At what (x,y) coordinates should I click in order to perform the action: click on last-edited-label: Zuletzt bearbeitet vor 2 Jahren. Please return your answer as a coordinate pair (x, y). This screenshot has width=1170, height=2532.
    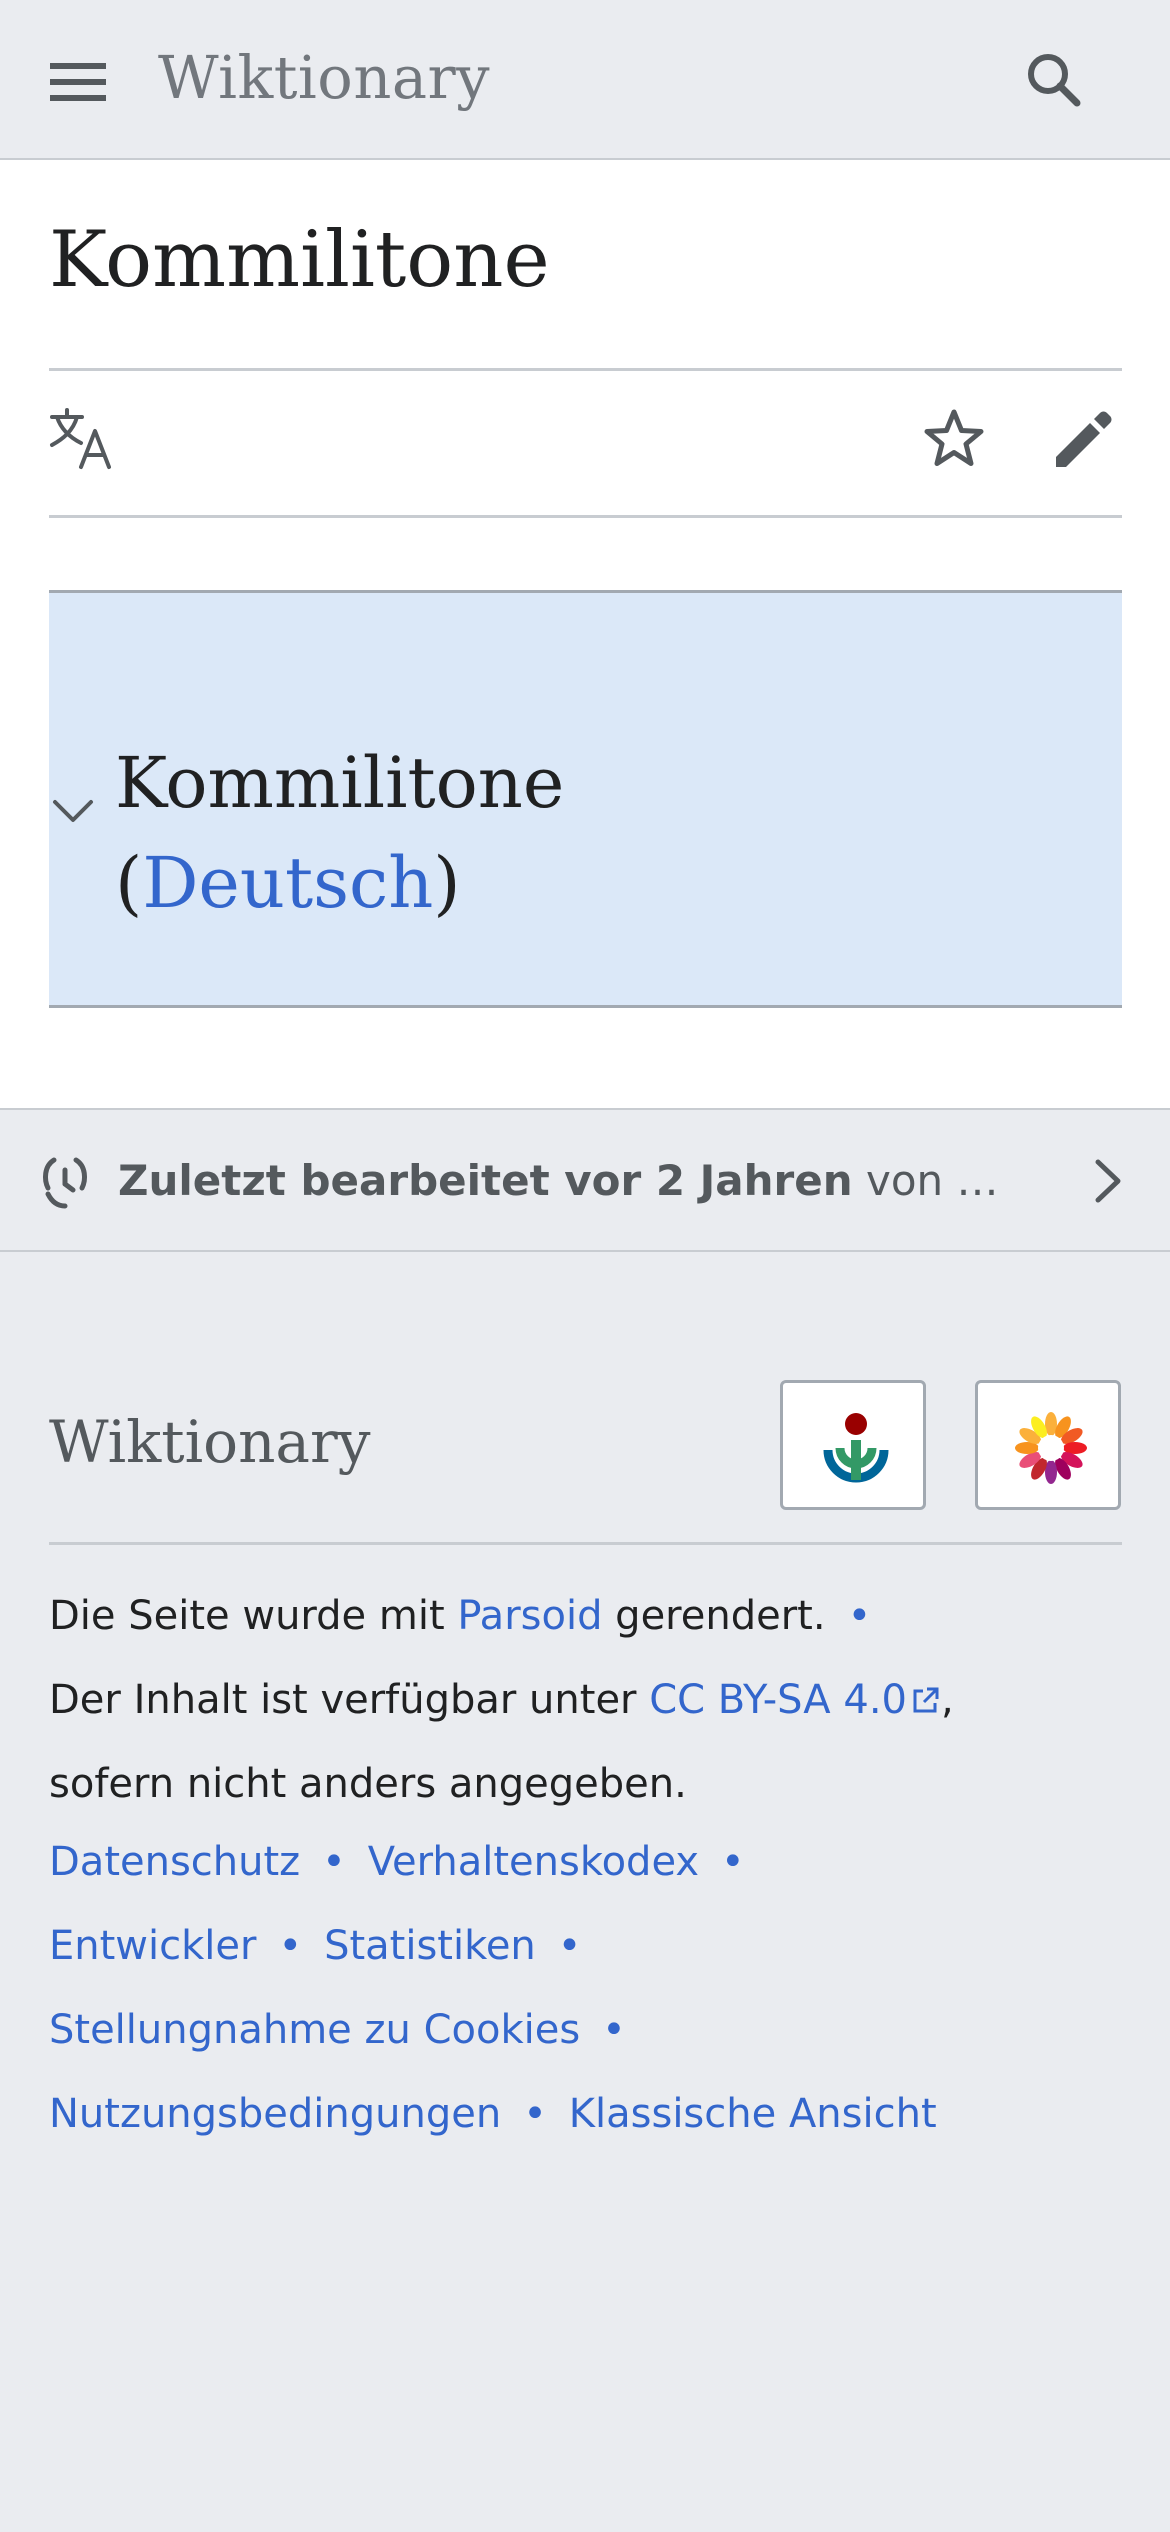
    Looking at the image, I should click on (485, 1180).